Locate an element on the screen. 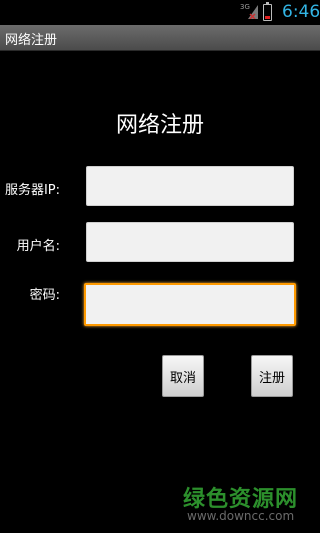 The height and width of the screenshot is (533, 320). password-input is located at coordinates (190, 304).